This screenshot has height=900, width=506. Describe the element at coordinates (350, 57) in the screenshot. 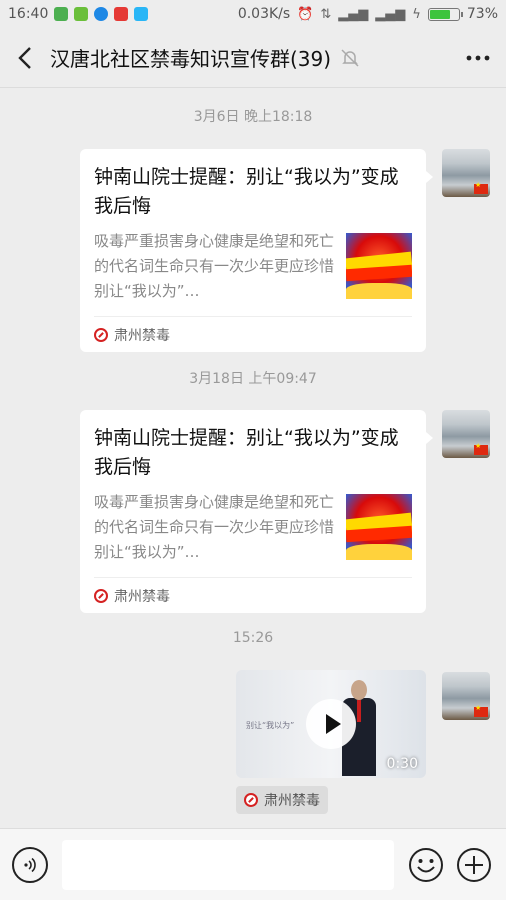

I see `mute-bell-icon` at that location.